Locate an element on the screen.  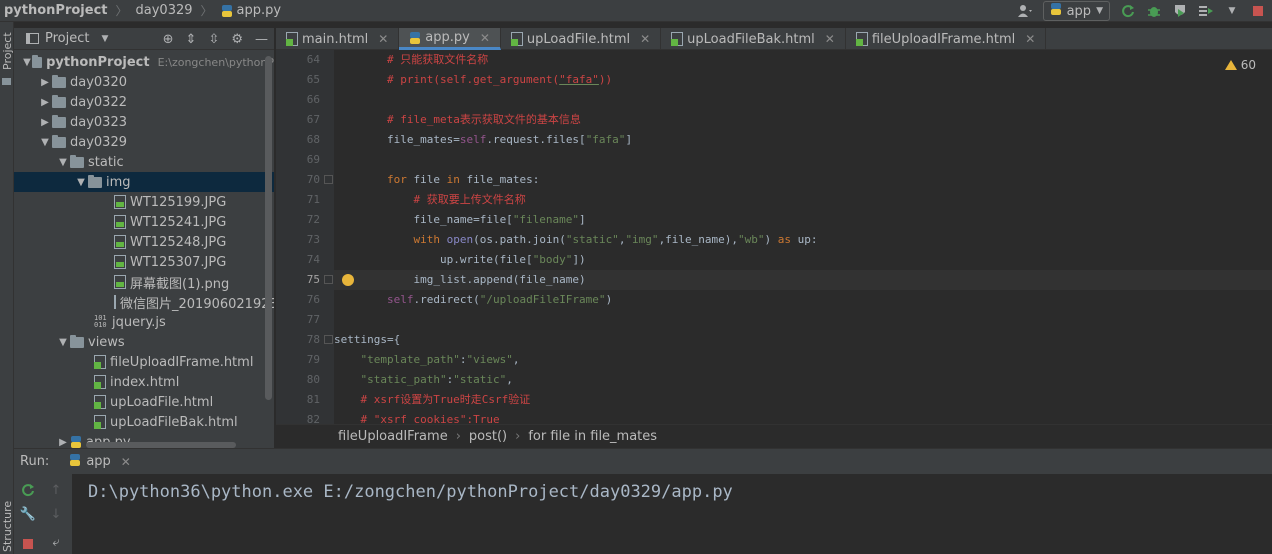
intention-bulb-icon is located at coordinates (348, 280).